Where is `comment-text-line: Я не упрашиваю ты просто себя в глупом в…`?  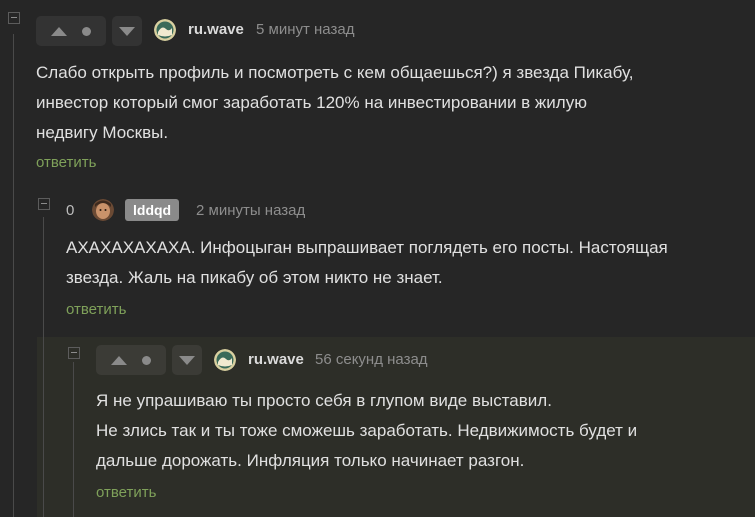 comment-text-line: Я не упрашиваю ты просто себя в глупом в… is located at coordinates (324, 400).